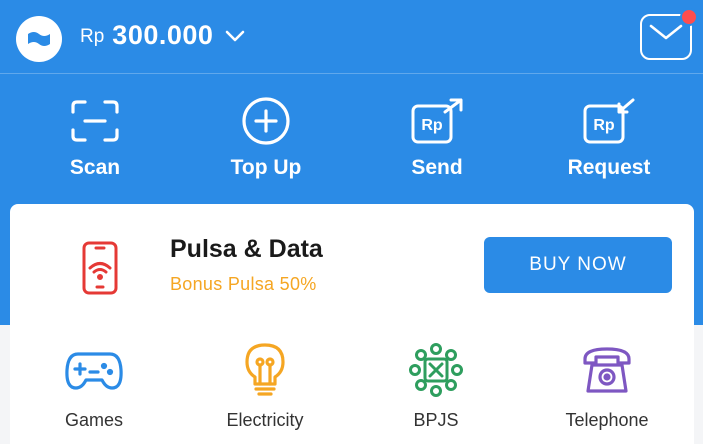 The width and height of the screenshot is (703, 444). Describe the element at coordinates (266, 167) in the screenshot. I see `top-up-label: Top Up` at that location.